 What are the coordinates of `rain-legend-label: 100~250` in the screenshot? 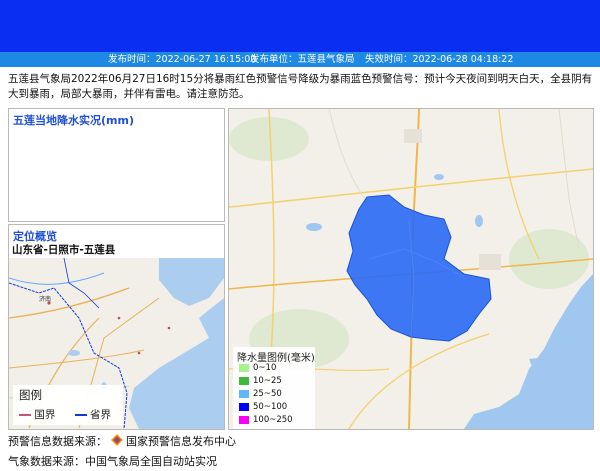 It's located at (273, 420).